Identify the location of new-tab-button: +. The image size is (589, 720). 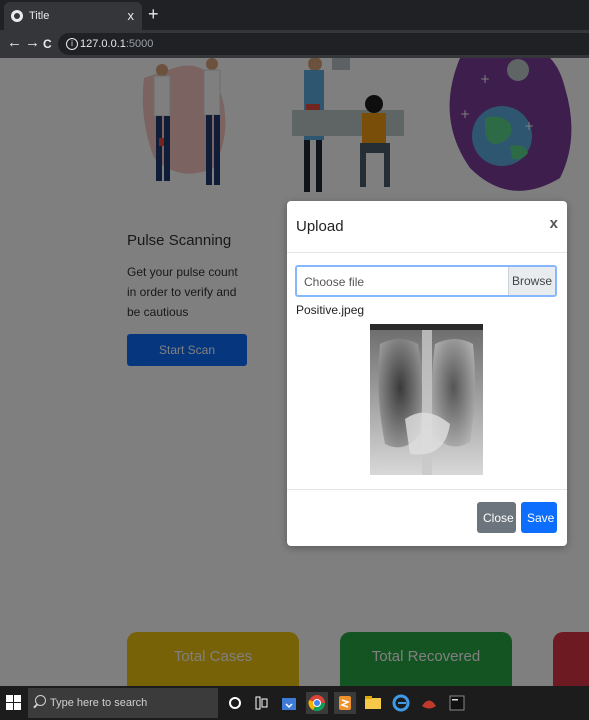
(153, 14).